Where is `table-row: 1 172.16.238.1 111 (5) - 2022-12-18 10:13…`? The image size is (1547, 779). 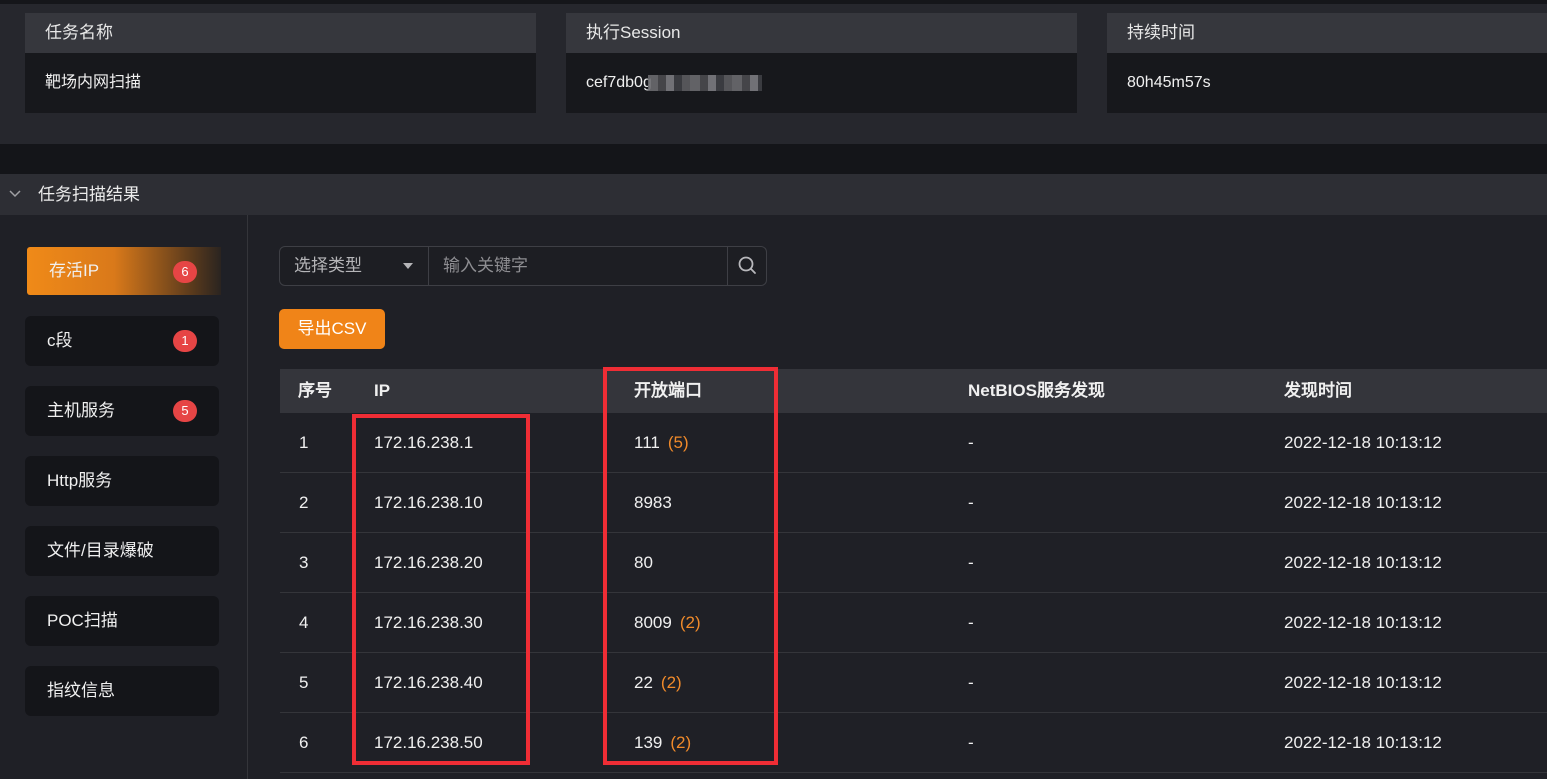 table-row: 1 172.16.238.1 111 (5) - 2022-12-18 10:13… is located at coordinates (913, 443).